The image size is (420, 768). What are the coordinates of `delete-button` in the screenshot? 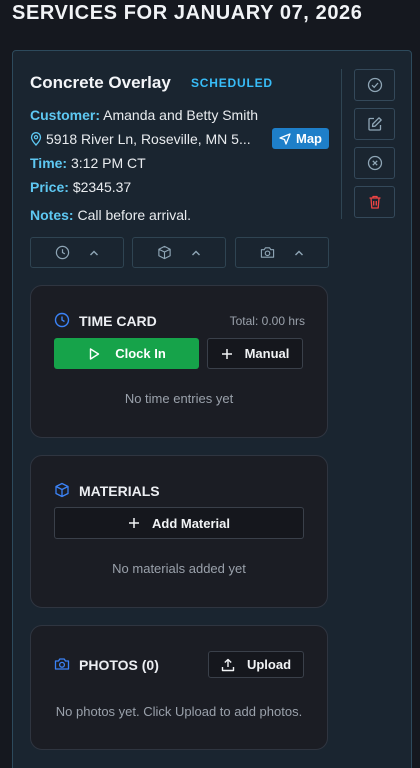 It's located at (374, 202).